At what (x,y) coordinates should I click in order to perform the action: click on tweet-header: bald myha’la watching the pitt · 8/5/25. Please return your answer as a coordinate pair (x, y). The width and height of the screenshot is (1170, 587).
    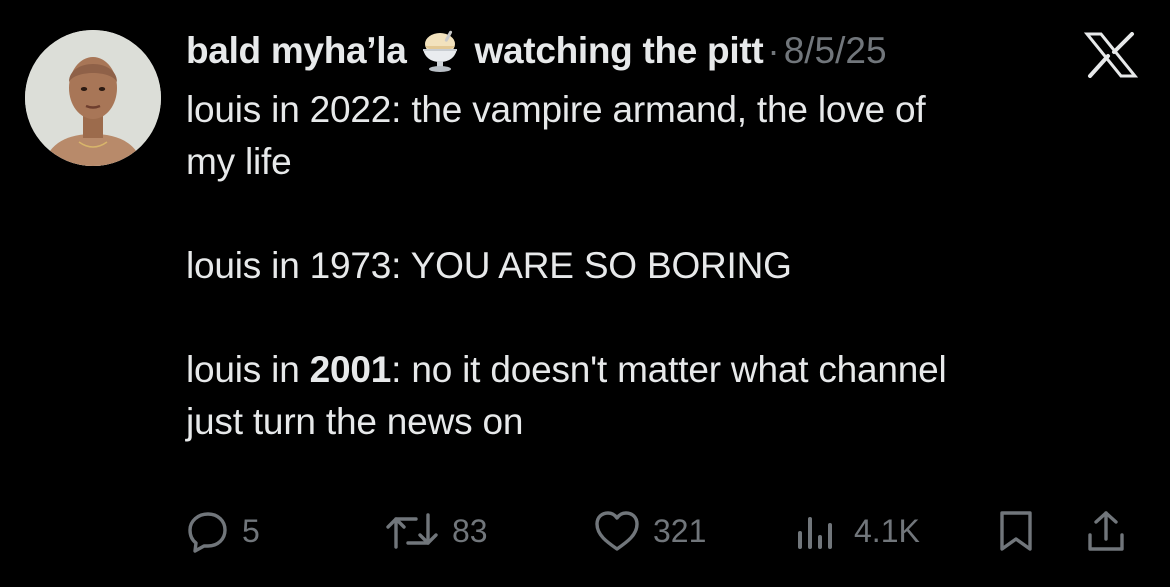
    Looking at the image, I should click on (536, 51).